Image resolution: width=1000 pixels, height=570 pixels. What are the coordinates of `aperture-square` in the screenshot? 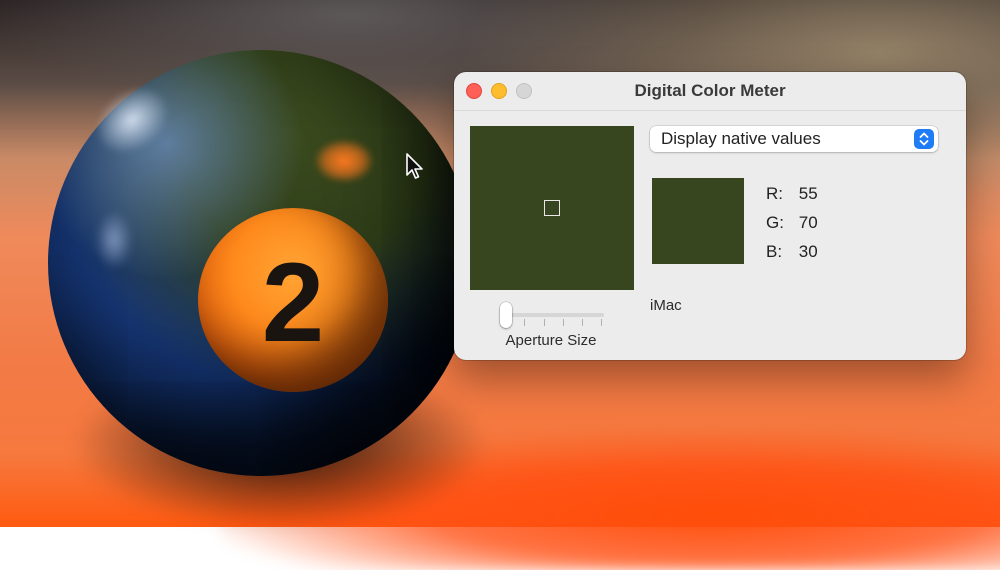 It's located at (552, 208).